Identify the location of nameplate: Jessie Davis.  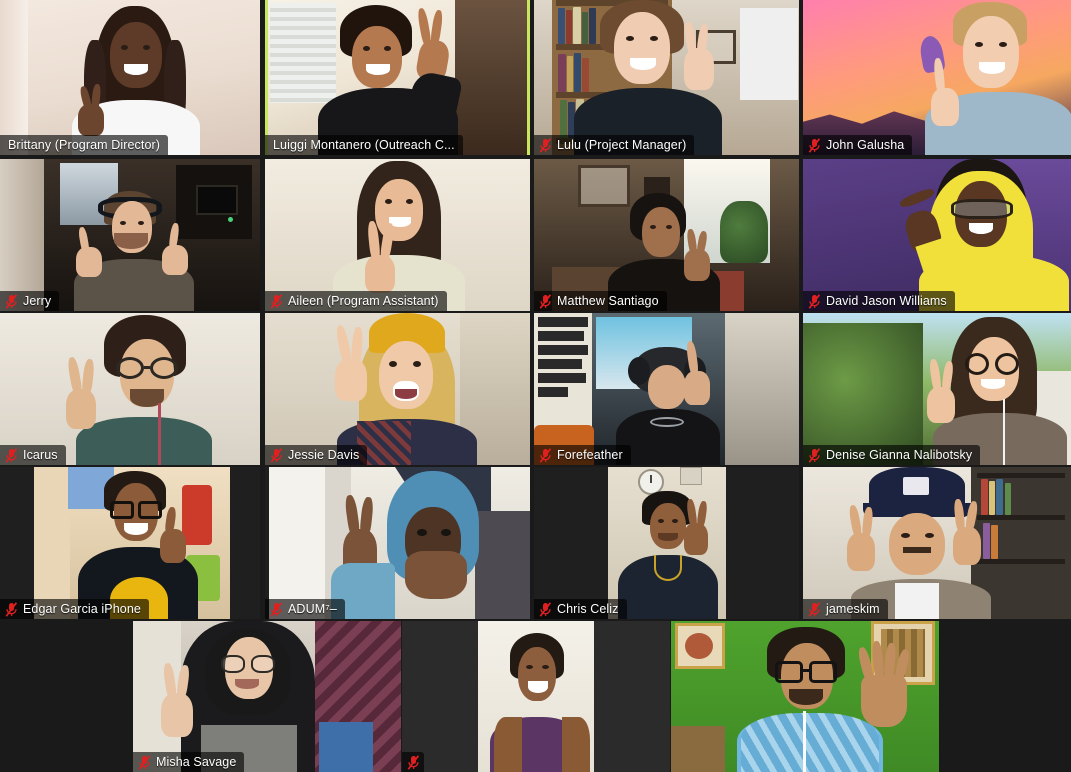
(316, 455).